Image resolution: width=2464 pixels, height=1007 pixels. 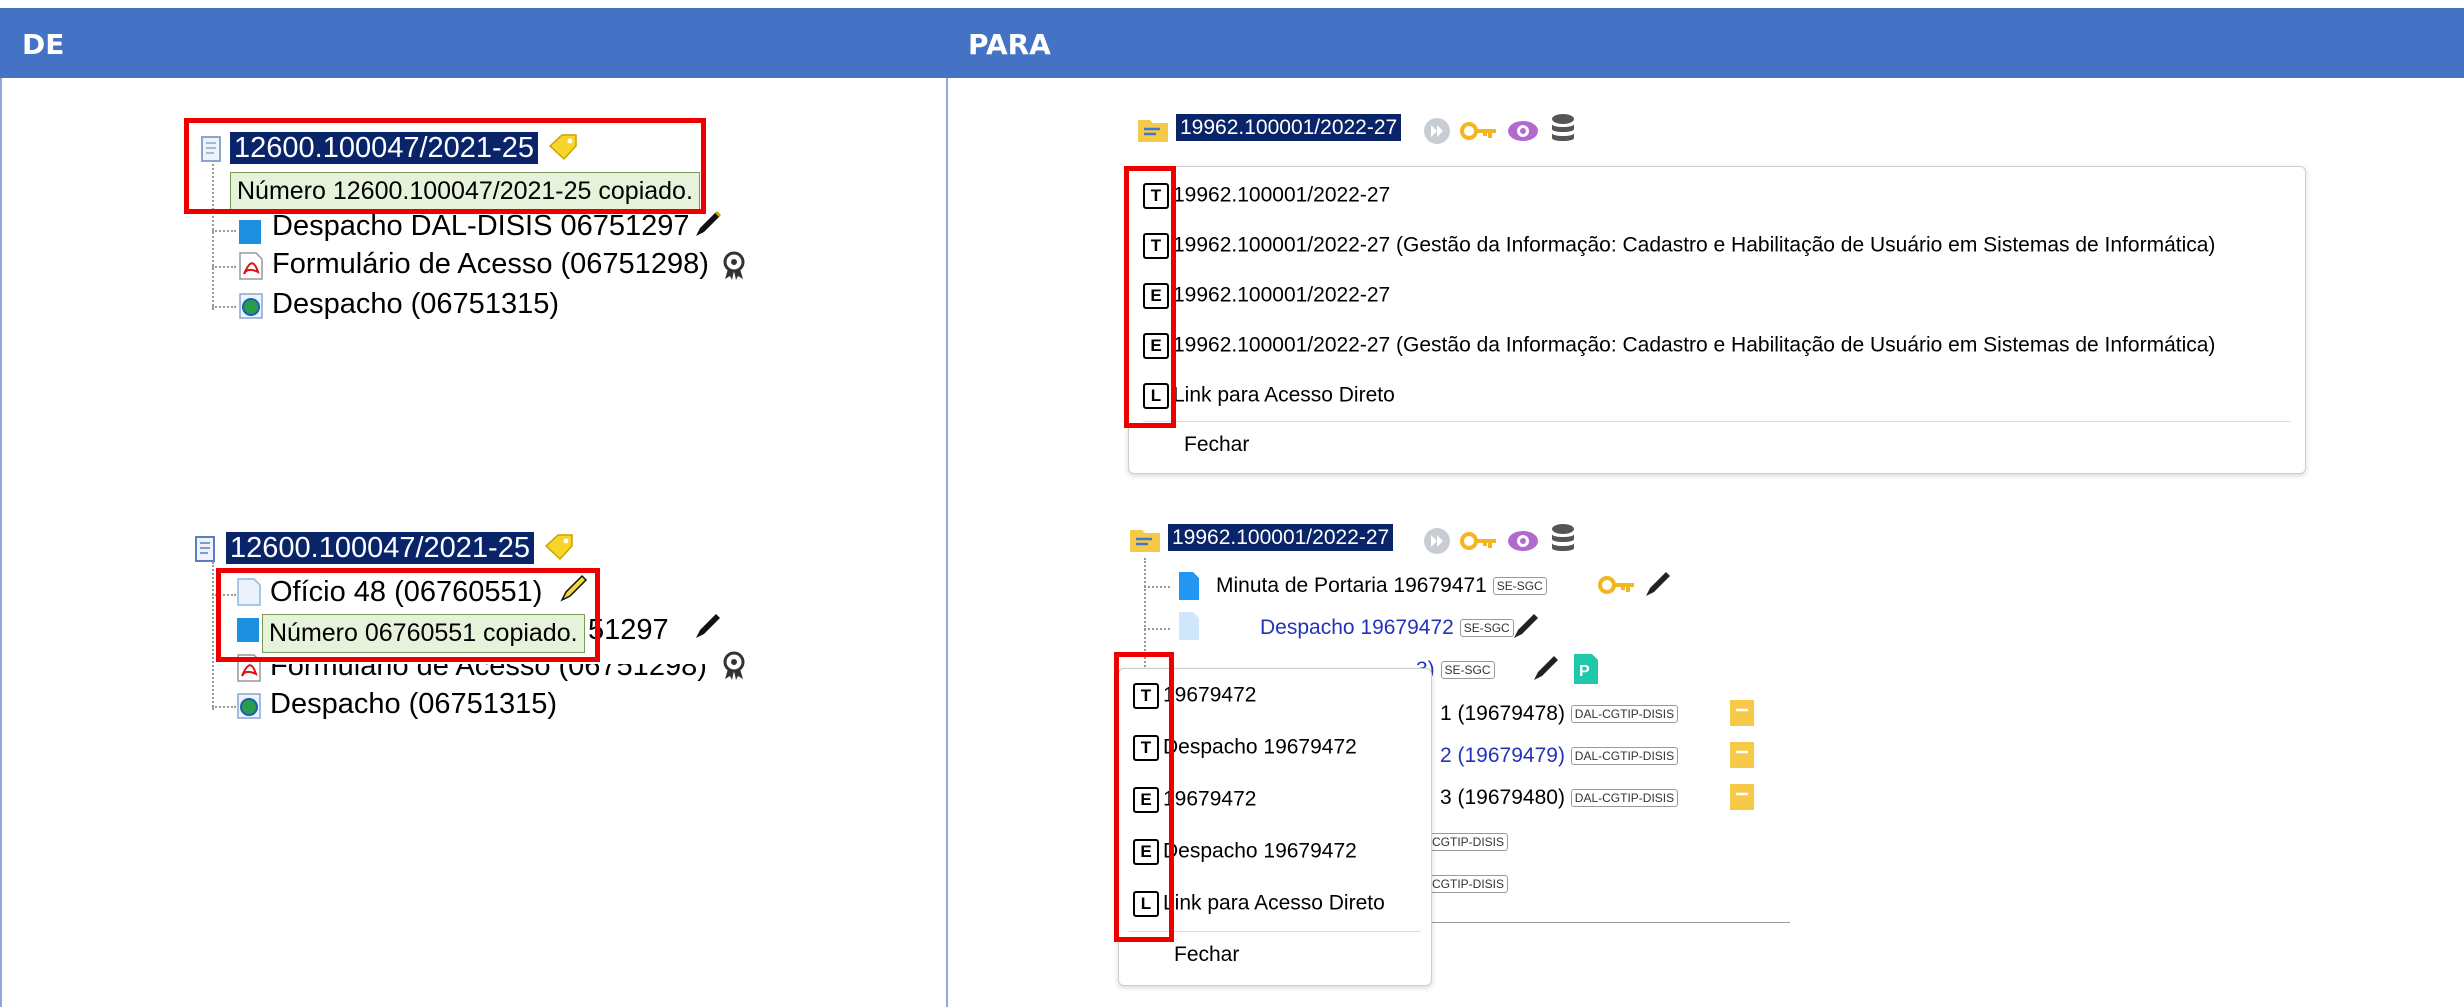 What do you see at coordinates (1009, 44) in the screenshot?
I see `para-header: PARA` at bounding box center [1009, 44].